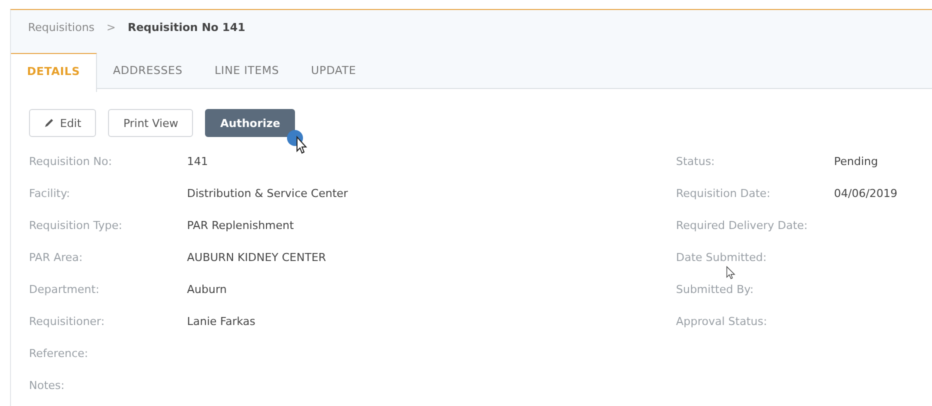 The width and height of the screenshot is (932, 406). Describe the element at coordinates (722, 257) in the screenshot. I see `field-label: Date Submitted:` at that location.